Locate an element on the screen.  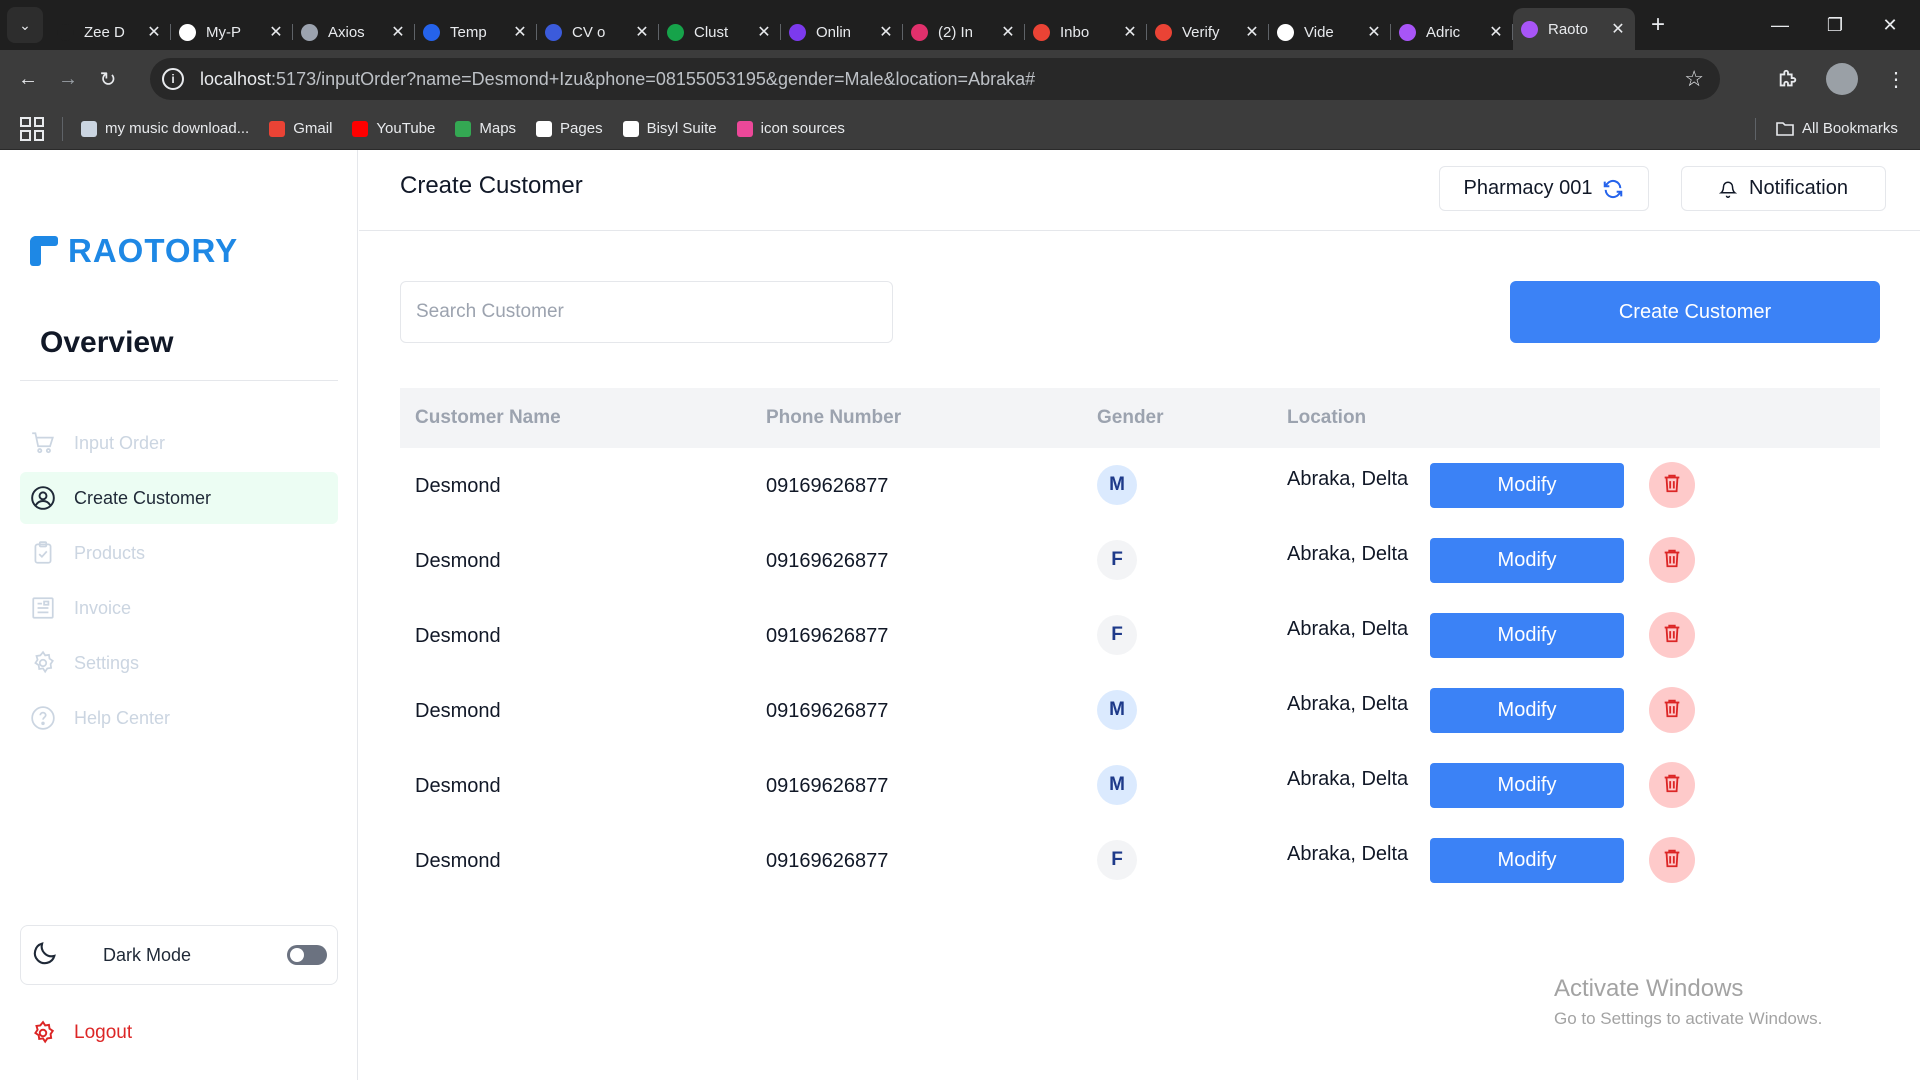
browser-menu-button: ⋮ is located at coordinates (1896, 79).